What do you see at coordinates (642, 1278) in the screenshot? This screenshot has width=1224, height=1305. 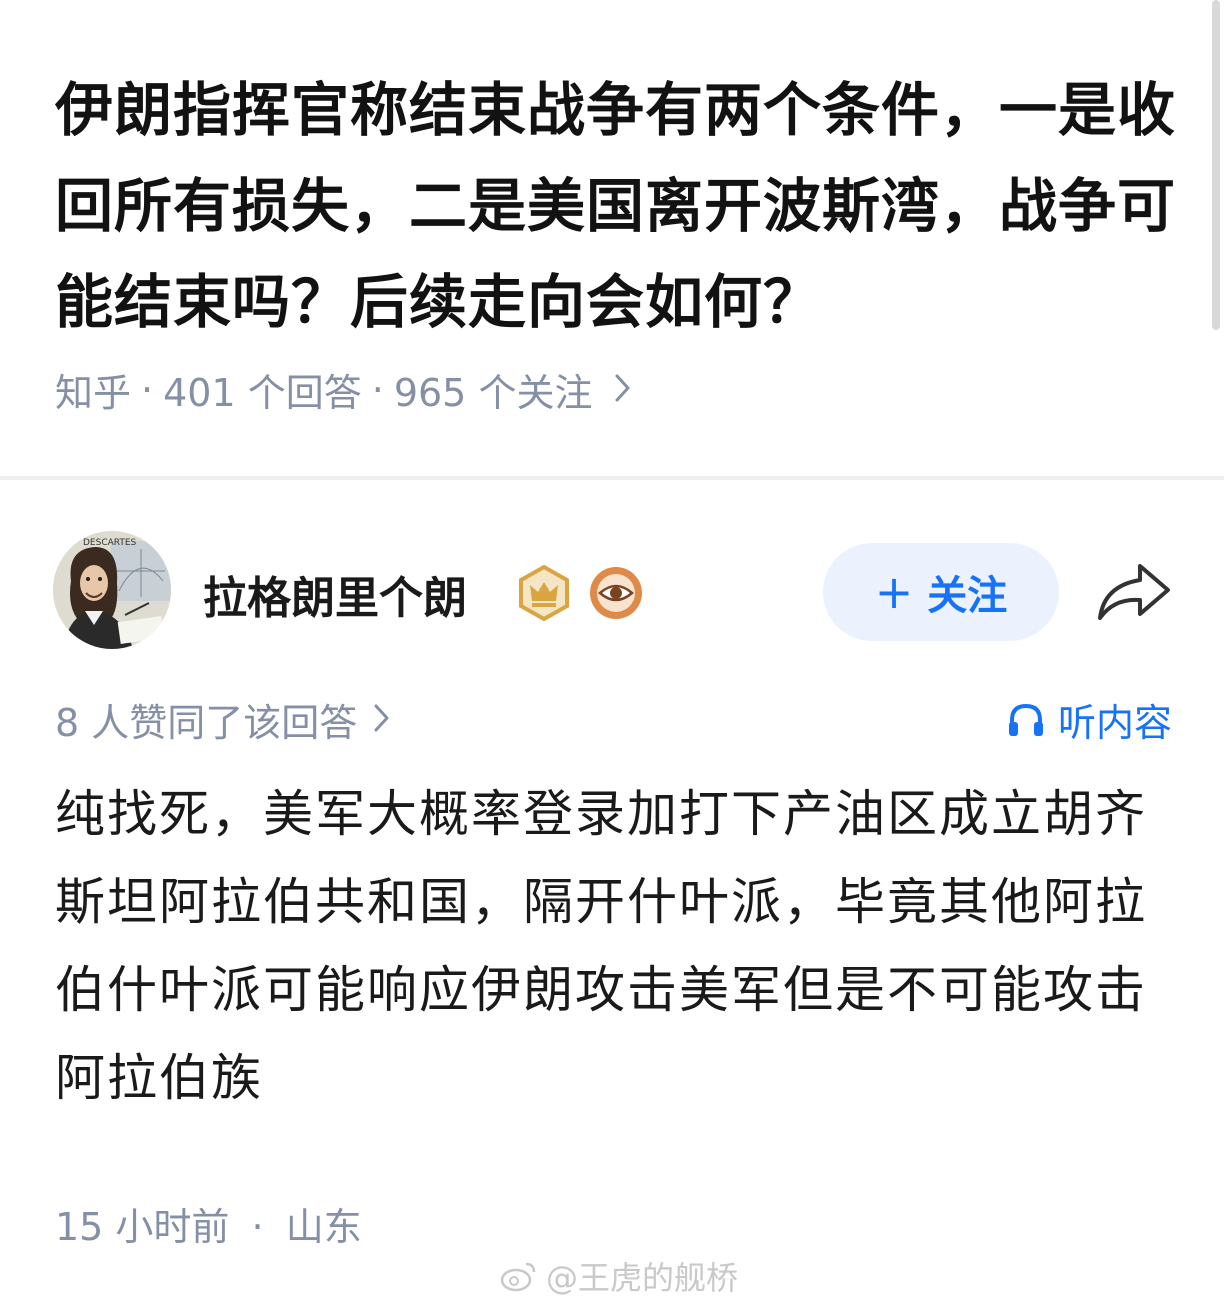 I see `watermark-text: @王虎的舰桥` at bounding box center [642, 1278].